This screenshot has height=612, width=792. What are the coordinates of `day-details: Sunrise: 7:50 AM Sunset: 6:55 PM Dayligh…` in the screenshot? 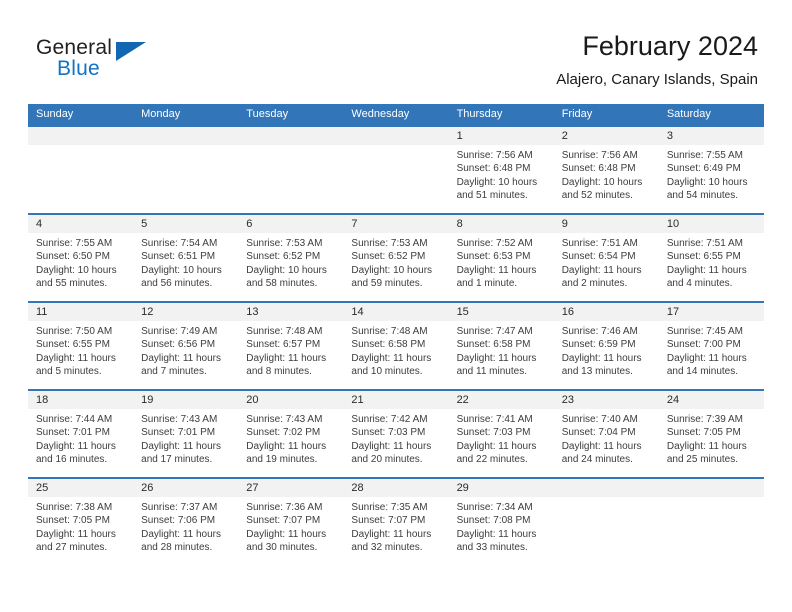 It's located at (80, 350).